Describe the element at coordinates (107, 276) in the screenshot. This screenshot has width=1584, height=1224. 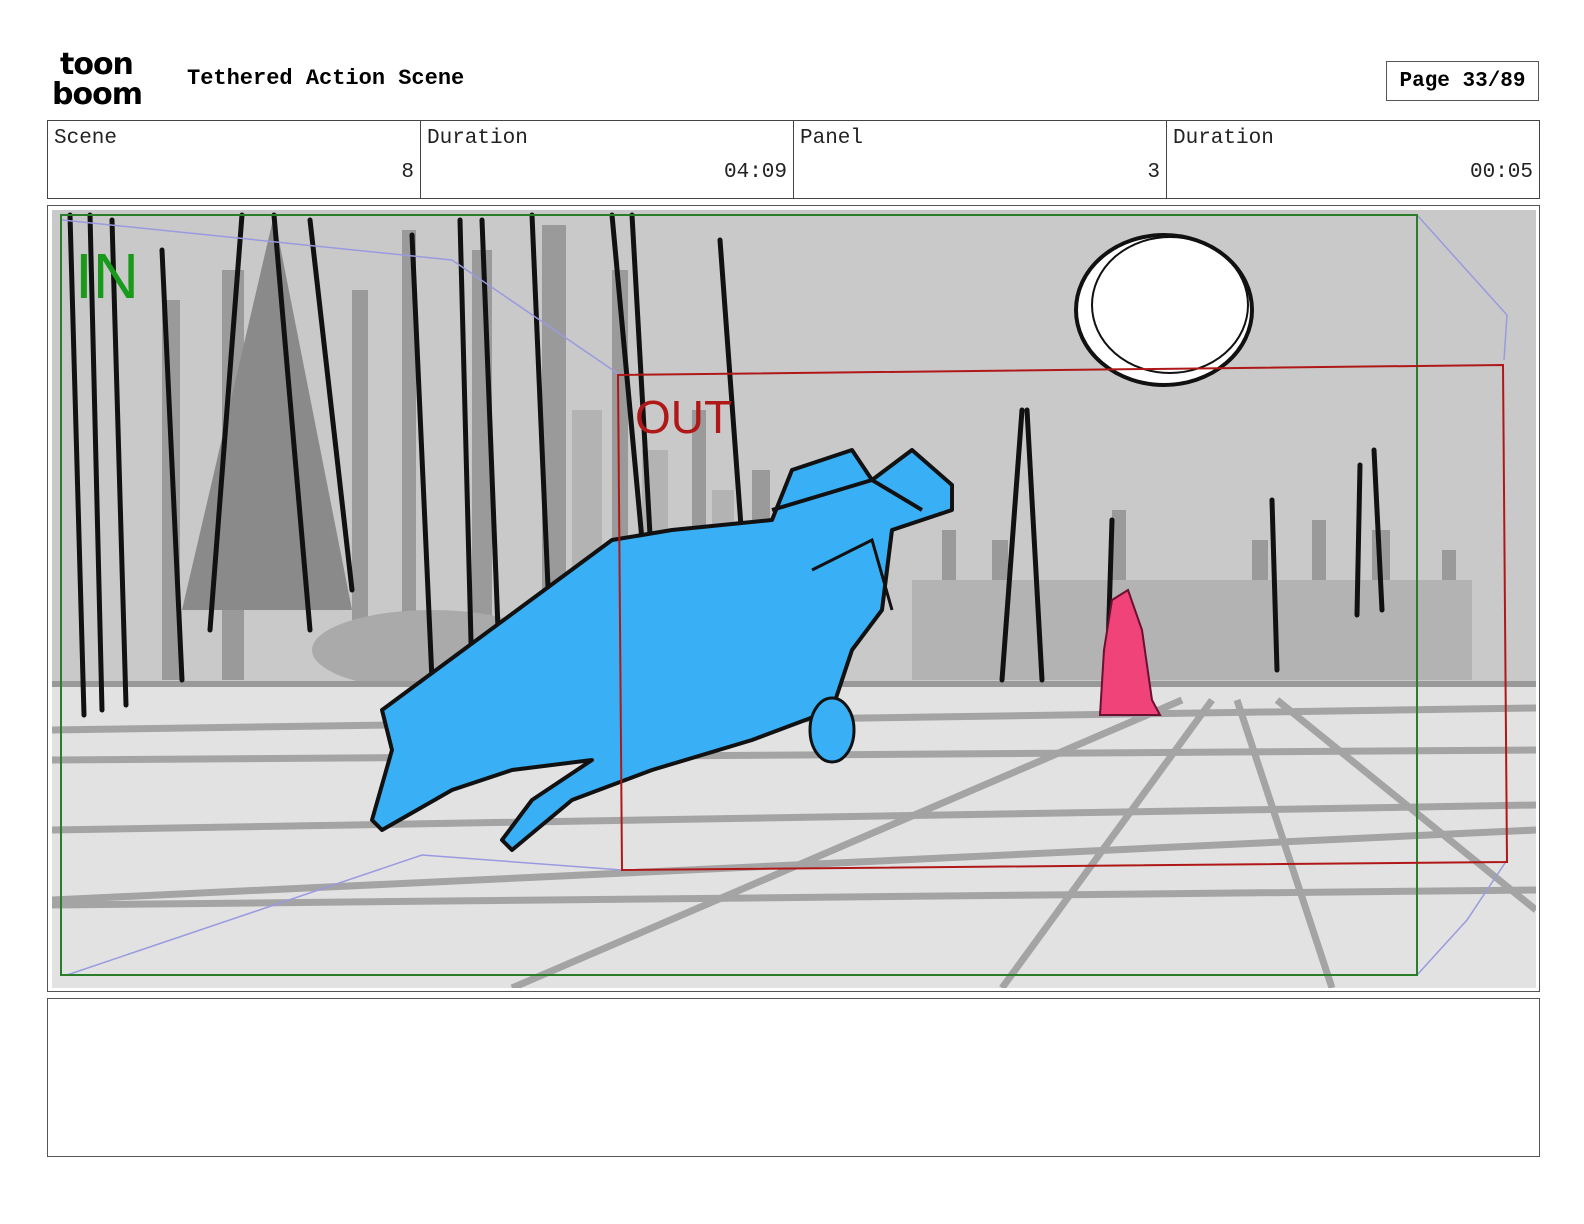
I see `camera-in-label: IN` at that location.